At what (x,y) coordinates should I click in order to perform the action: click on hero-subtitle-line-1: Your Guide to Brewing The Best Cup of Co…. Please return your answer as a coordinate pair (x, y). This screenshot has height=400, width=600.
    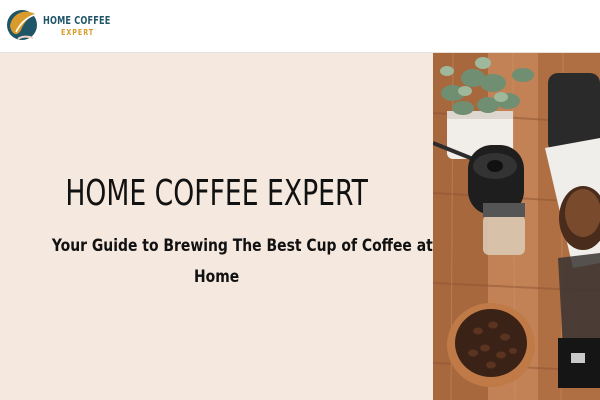
    Looking at the image, I should click on (242, 246).